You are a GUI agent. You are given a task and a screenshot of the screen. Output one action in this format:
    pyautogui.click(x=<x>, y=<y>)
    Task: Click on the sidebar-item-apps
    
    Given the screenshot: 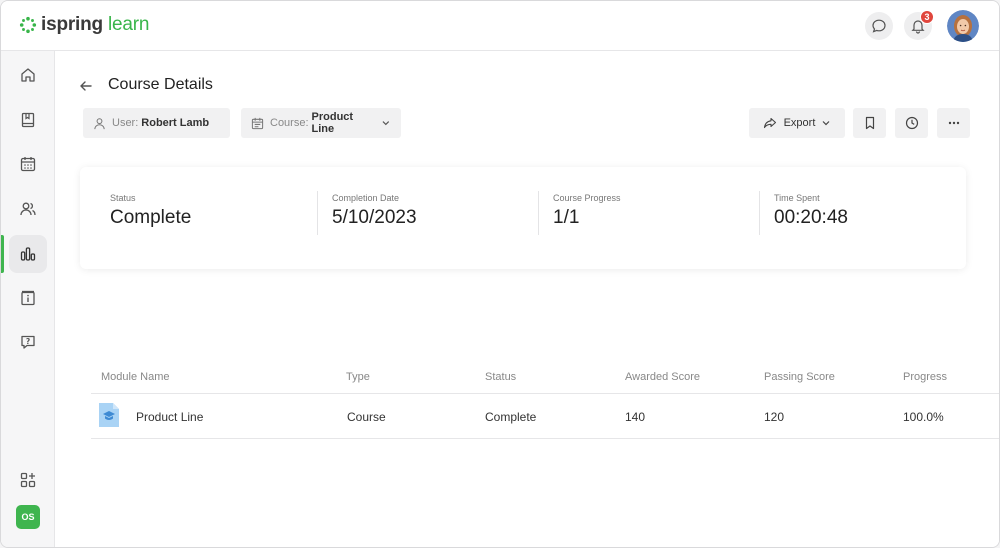 What is the action you would take?
    pyautogui.click(x=28, y=480)
    